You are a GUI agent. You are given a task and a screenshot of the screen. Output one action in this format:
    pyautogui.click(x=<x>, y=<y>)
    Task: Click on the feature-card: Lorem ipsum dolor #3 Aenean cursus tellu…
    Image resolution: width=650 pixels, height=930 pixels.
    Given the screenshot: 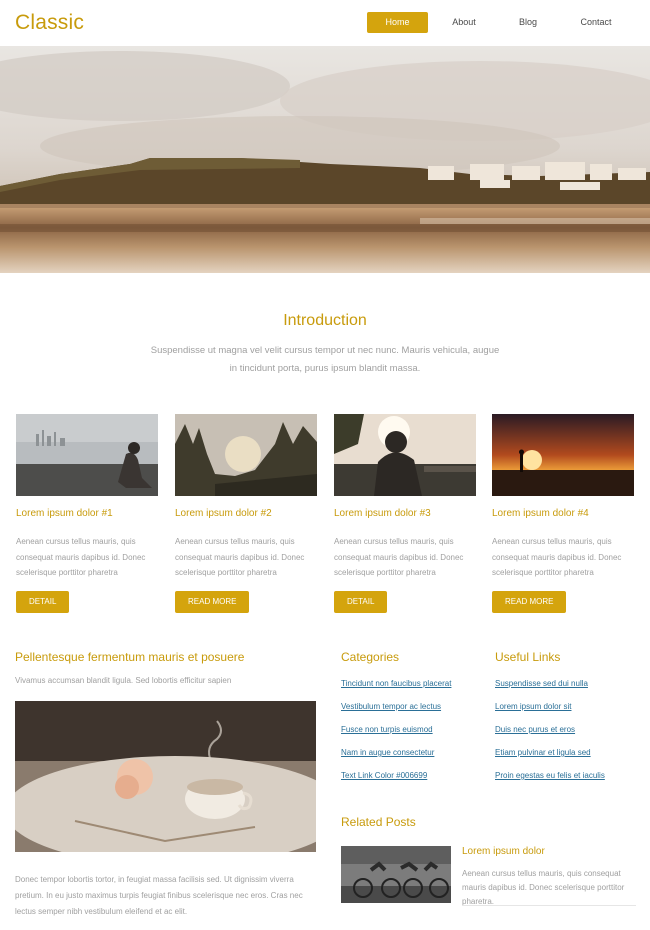 What is the action you would take?
    pyautogui.click(x=405, y=513)
    